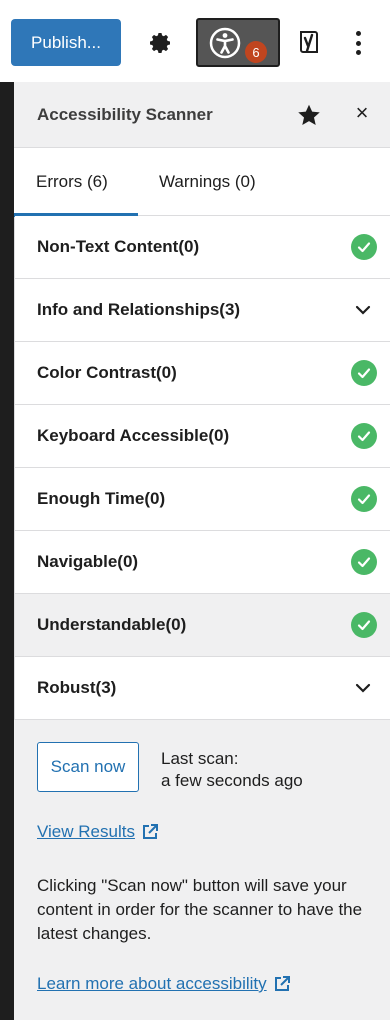 Image resolution: width=390 pixels, height=1020 pixels. Describe the element at coordinates (232, 770) in the screenshot. I see `last-scan-info: Last scan: a few seconds ago` at that location.